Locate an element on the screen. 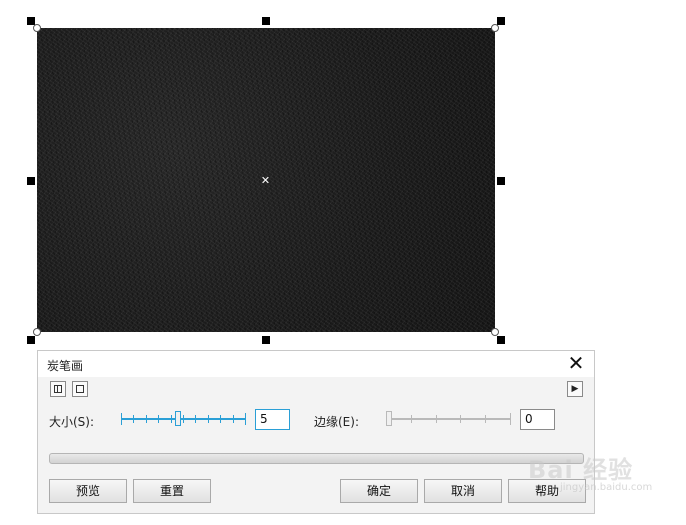 Image resolution: width=686 pixels, height=525 pixels. handle-middle-left is located at coordinates (31, 181).